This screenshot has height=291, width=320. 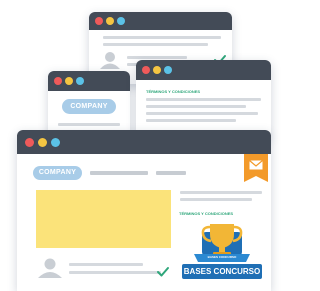 I want to click on contest-badge: BASES CONCURSO BASES CONCURSO, so click(x=222, y=251).